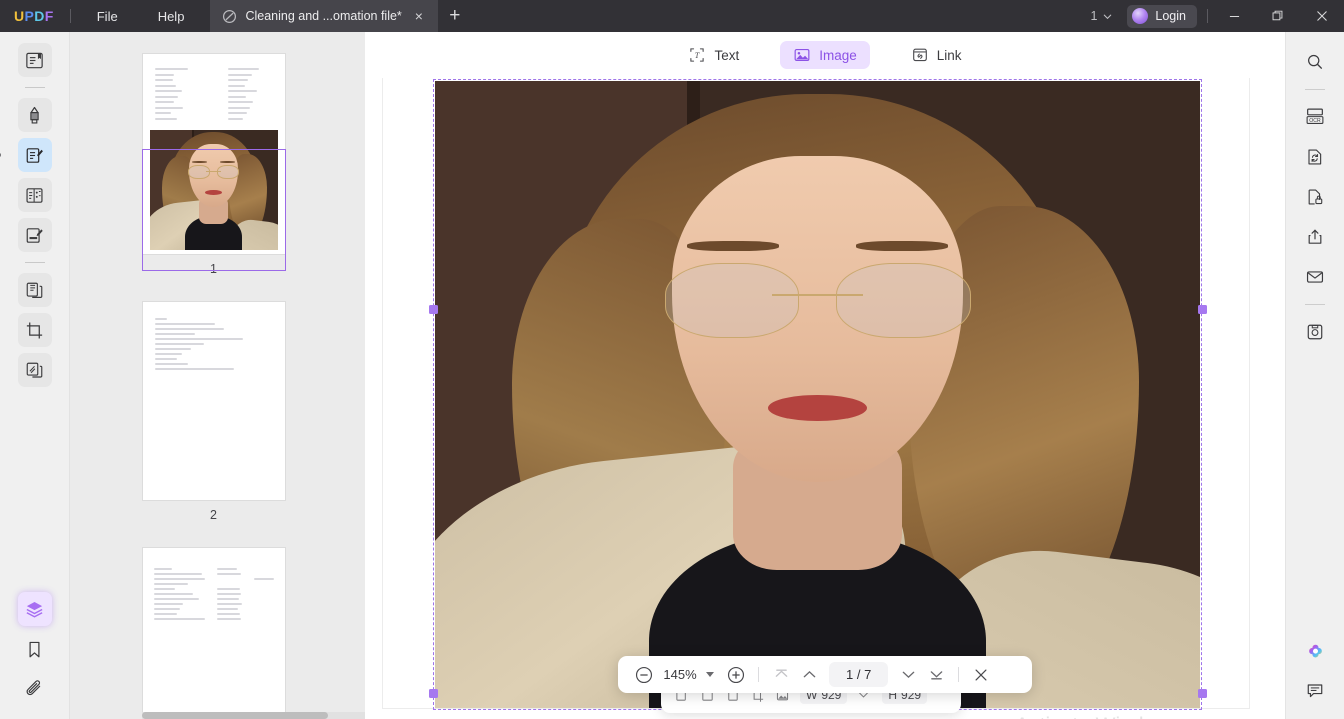  I want to click on bookmark-icon, so click(34, 649).